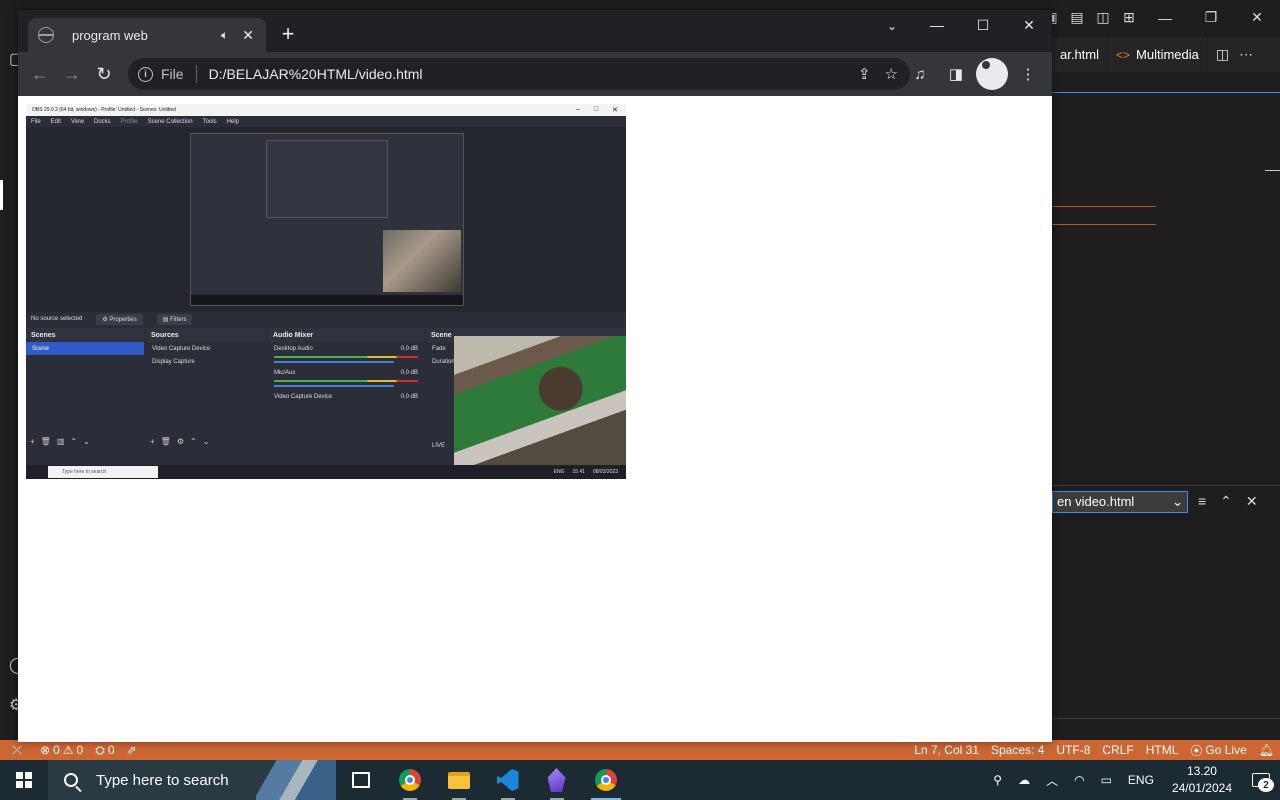 The height and width of the screenshot is (800, 1280). Describe the element at coordinates (1079, 780) in the screenshot. I see `wifi-icon: ◠` at that location.